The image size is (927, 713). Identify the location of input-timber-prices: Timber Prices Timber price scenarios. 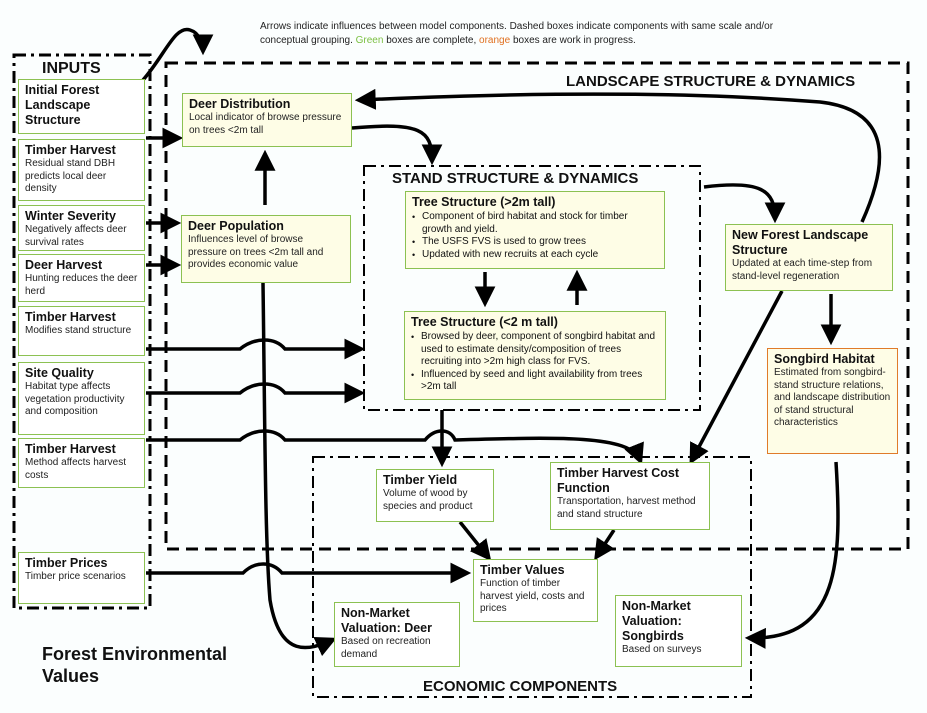
(81, 578).